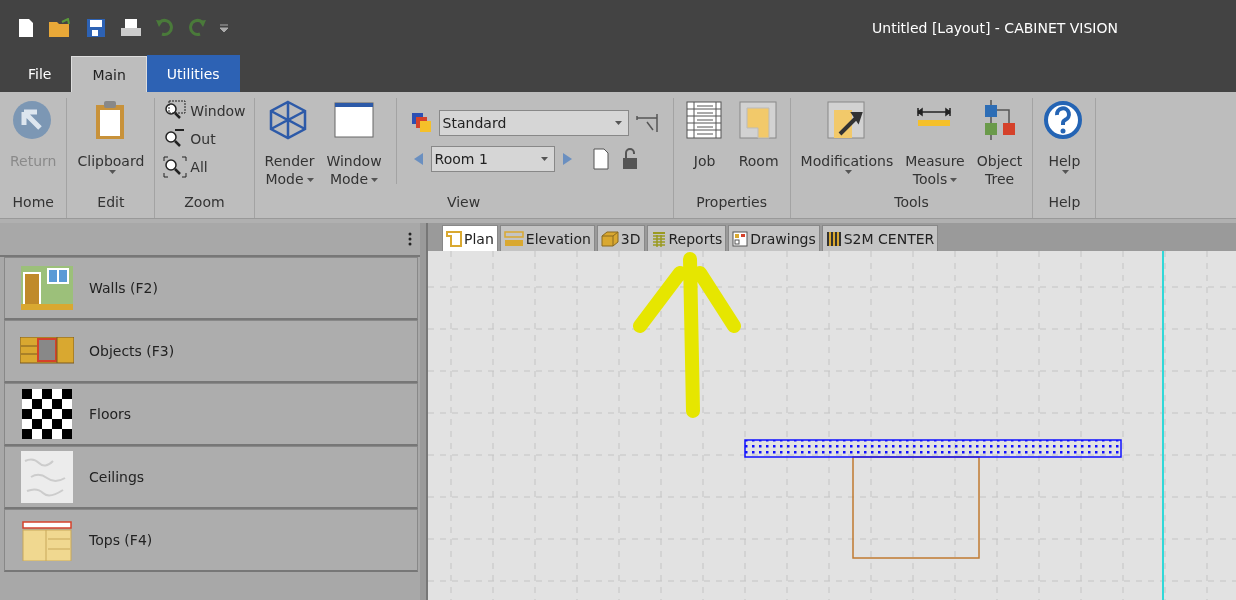 The width and height of the screenshot is (1236, 600). Describe the element at coordinates (995, 27) in the screenshot. I see `window-title: Untitled [Layout] - CABINET VISION` at that location.